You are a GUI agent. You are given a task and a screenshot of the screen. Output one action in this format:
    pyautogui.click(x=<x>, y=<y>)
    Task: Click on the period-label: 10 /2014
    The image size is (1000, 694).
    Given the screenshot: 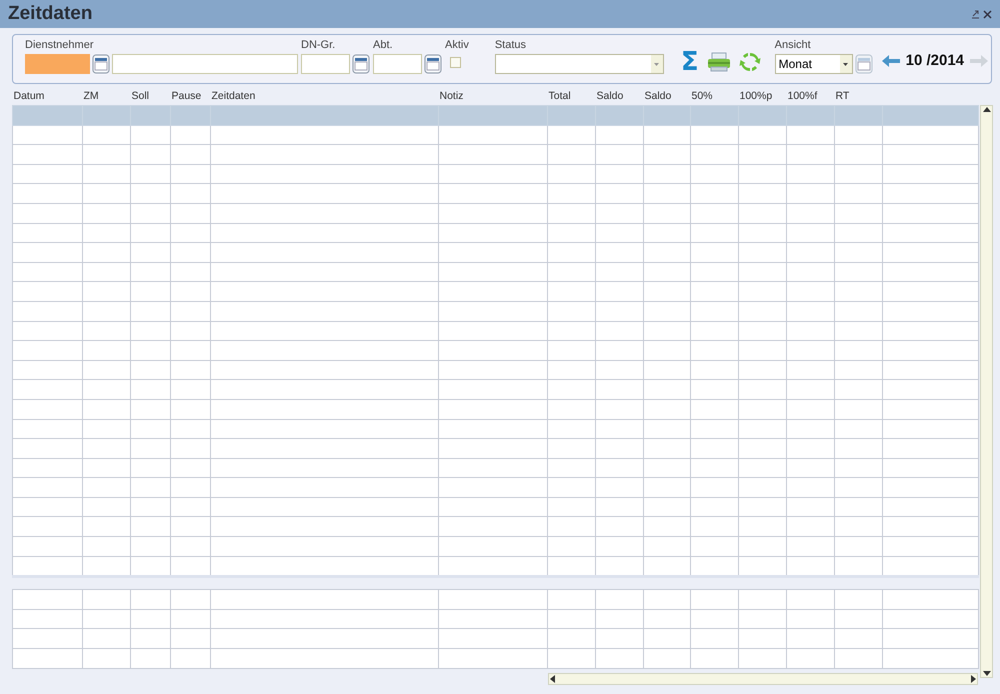 What is the action you would take?
    pyautogui.click(x=935, y=60)
    